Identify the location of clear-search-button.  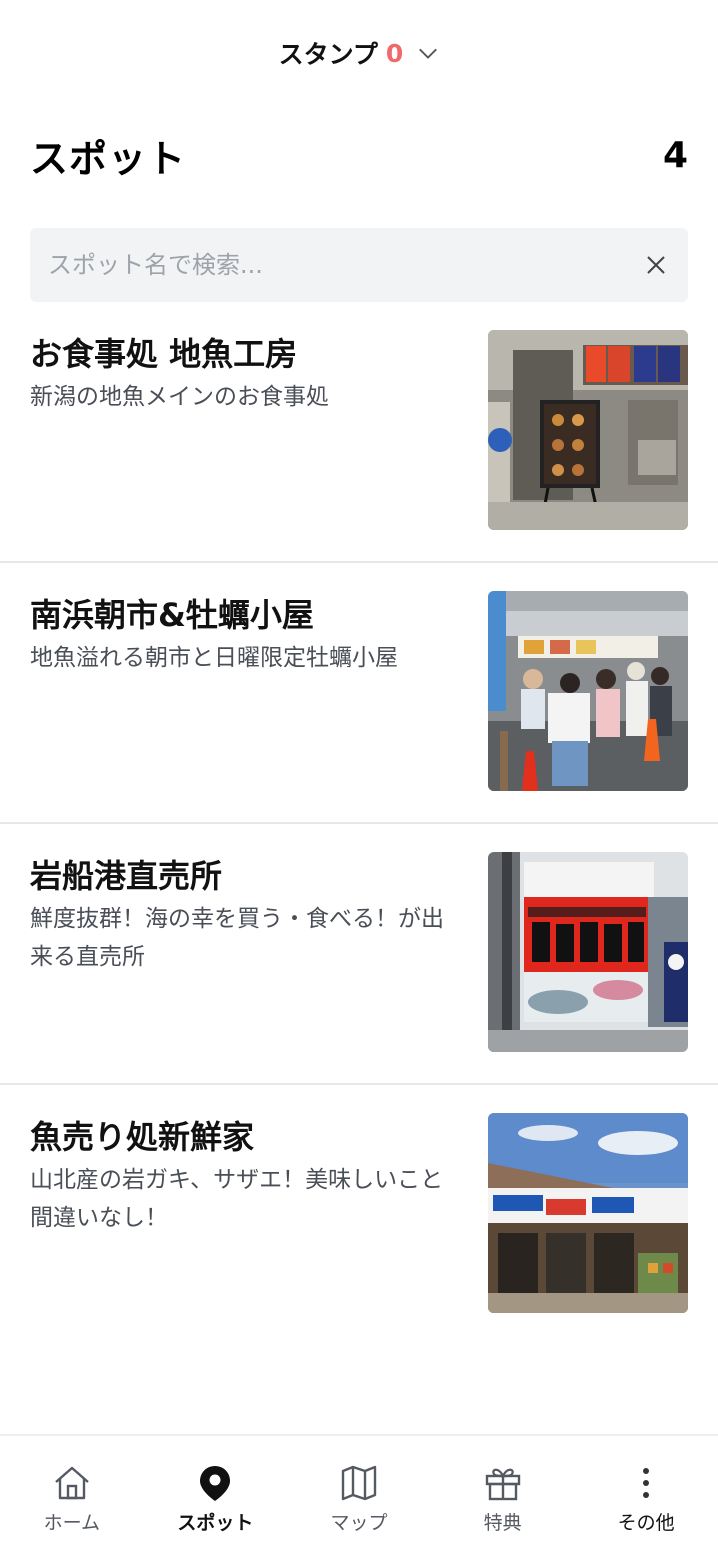
(656, 265).